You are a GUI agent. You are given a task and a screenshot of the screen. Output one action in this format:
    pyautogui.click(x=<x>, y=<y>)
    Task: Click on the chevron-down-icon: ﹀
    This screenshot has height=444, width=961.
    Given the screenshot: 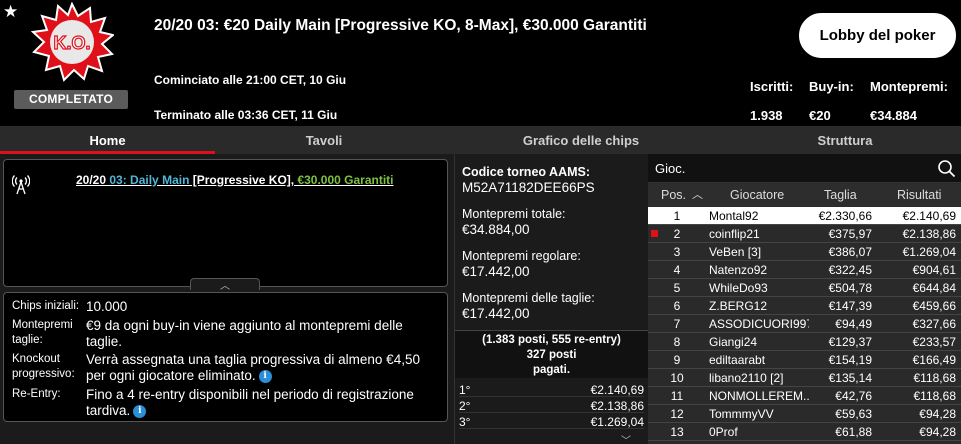 What is the action you would take?
    pyautogui.click(x=626, y=438)
    